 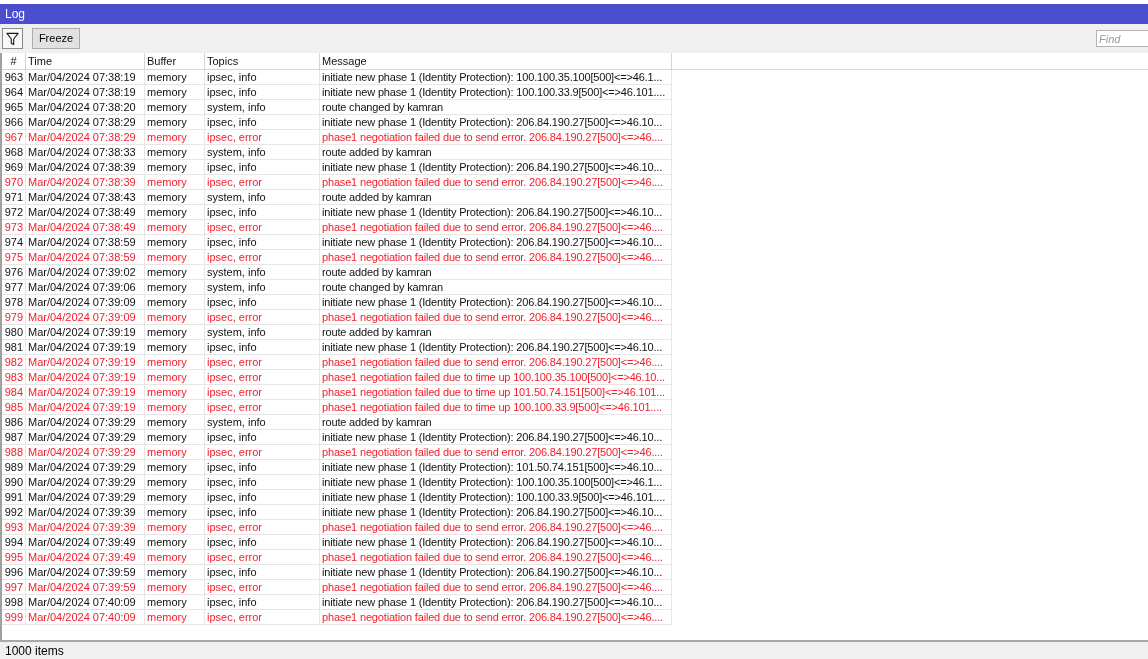 I want to click on table-cell: 969, so click(x=14, y=167).